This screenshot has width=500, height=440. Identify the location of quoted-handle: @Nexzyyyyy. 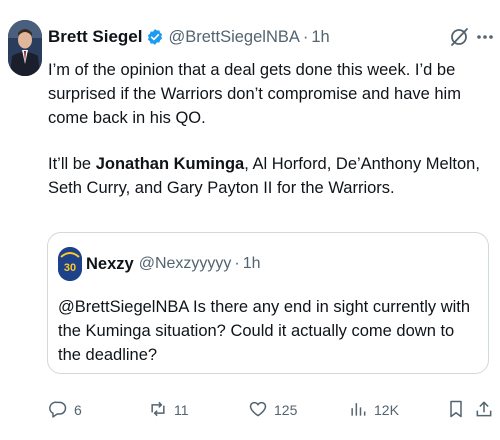
(185, 264).